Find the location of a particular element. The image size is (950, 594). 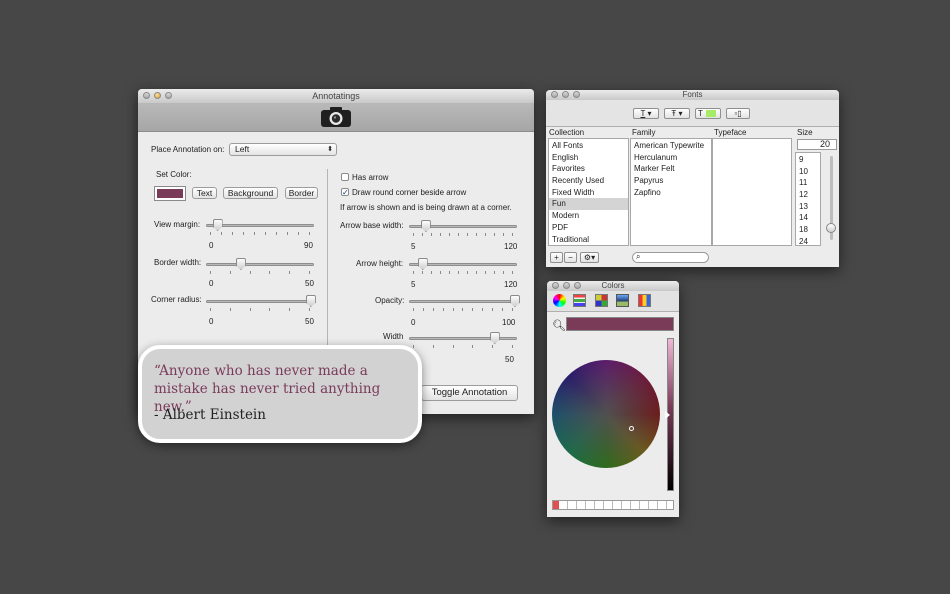

corner-radius-slider is located at coordinates (261, 301).